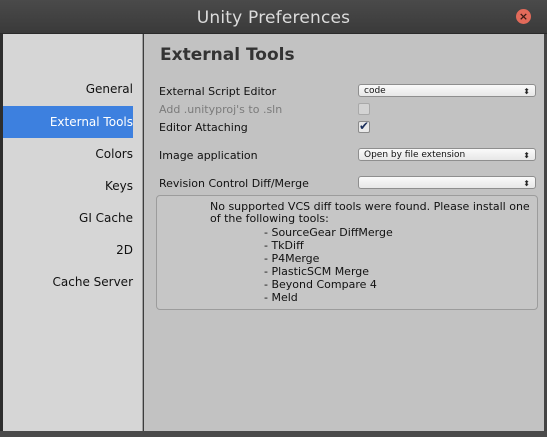 The width and height of the screenshot is (547, 437). Describe the element at coordinates (281, 297) in the screenshot. I see `help-tool-item: - Meld` at that location.